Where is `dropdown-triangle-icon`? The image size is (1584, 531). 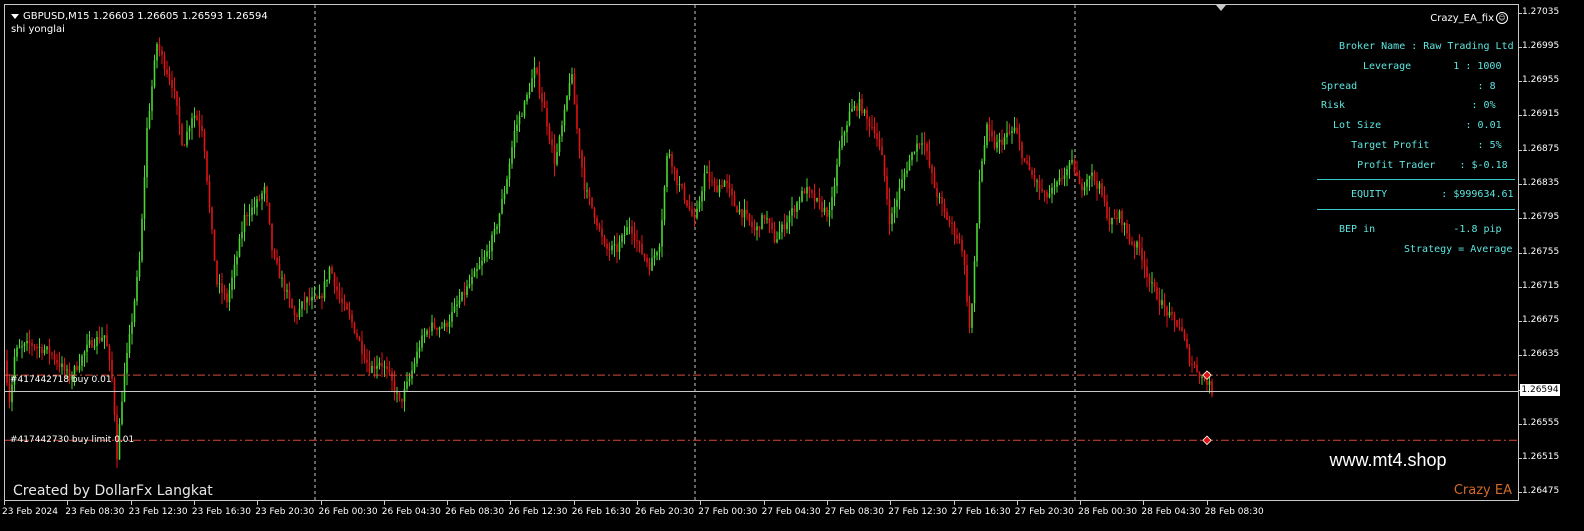
dropdown-triangle-icon is located at coordinates (15, 16).